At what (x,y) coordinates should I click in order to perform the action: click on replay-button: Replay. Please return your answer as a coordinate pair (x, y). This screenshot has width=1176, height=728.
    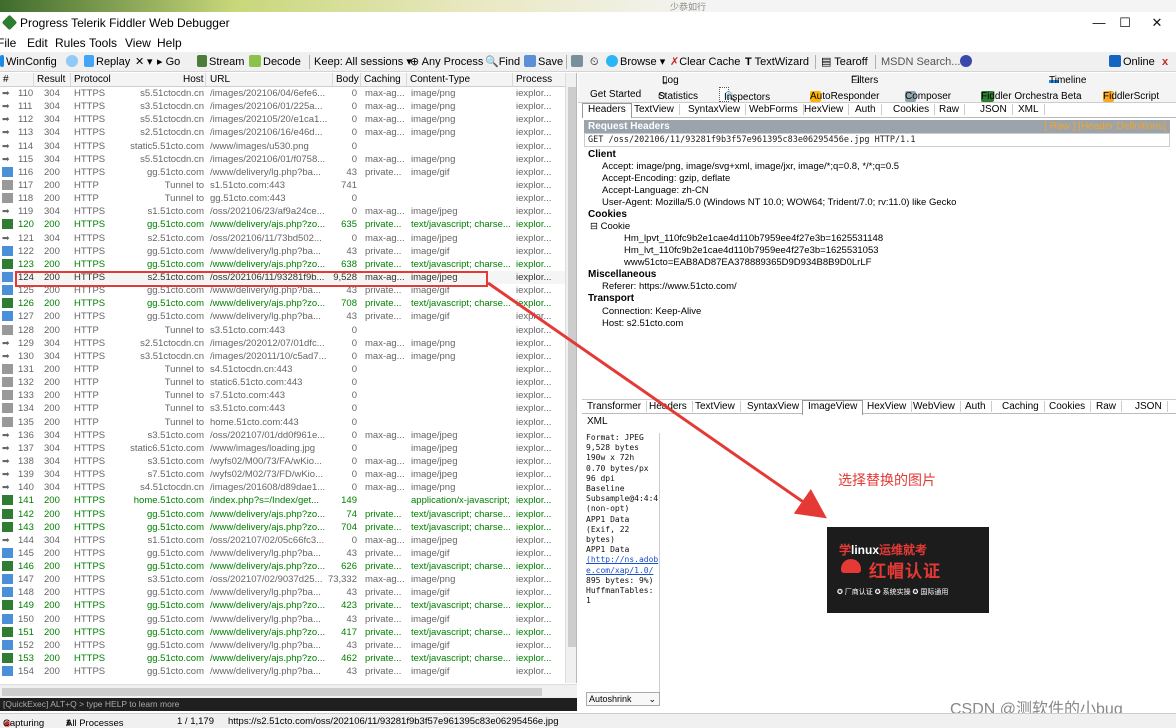
    Looking at the image, I should click on (107, 62).